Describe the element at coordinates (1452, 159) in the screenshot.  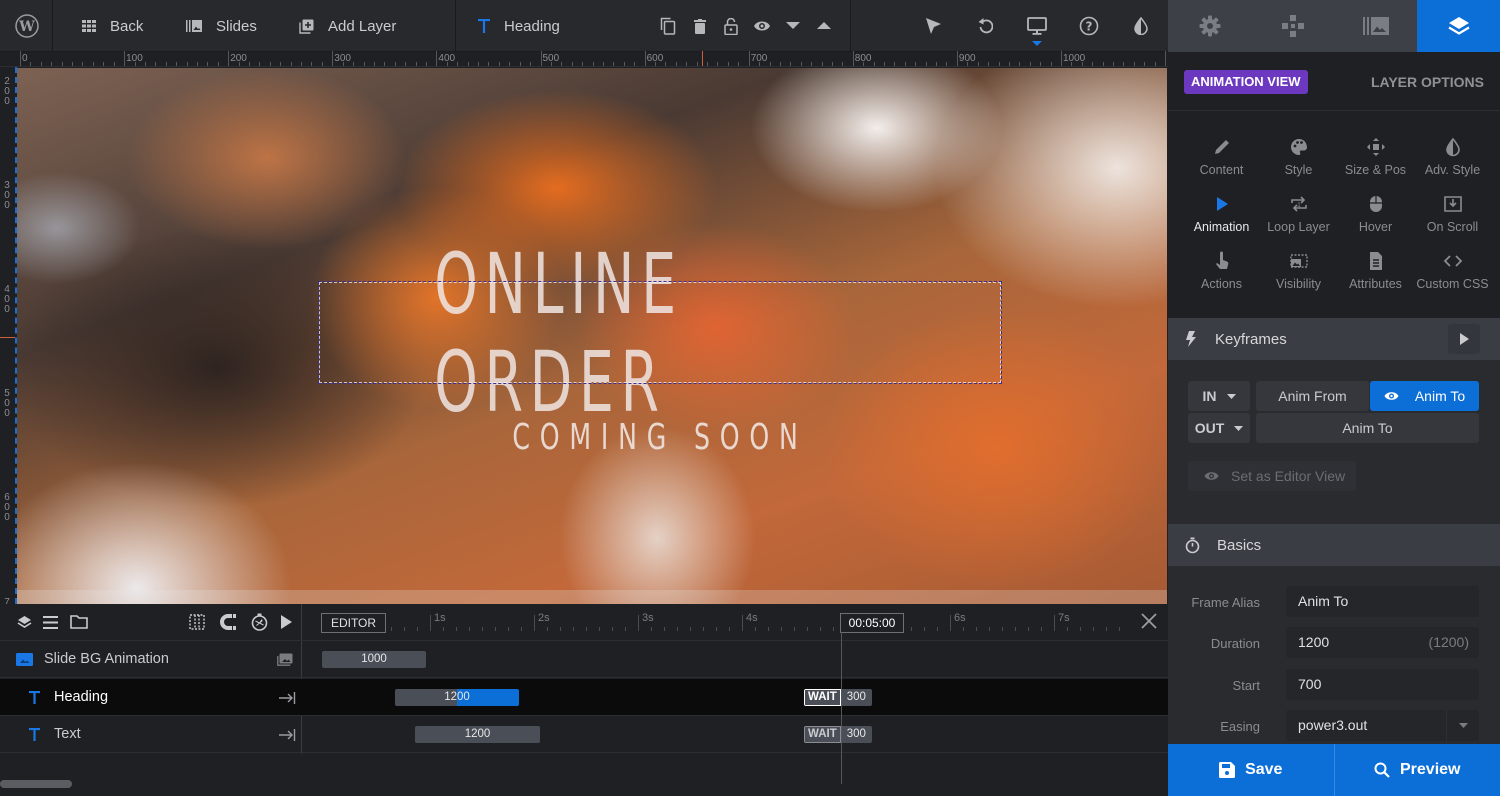
I see `option-adv-style: Adv. Style` at that location.